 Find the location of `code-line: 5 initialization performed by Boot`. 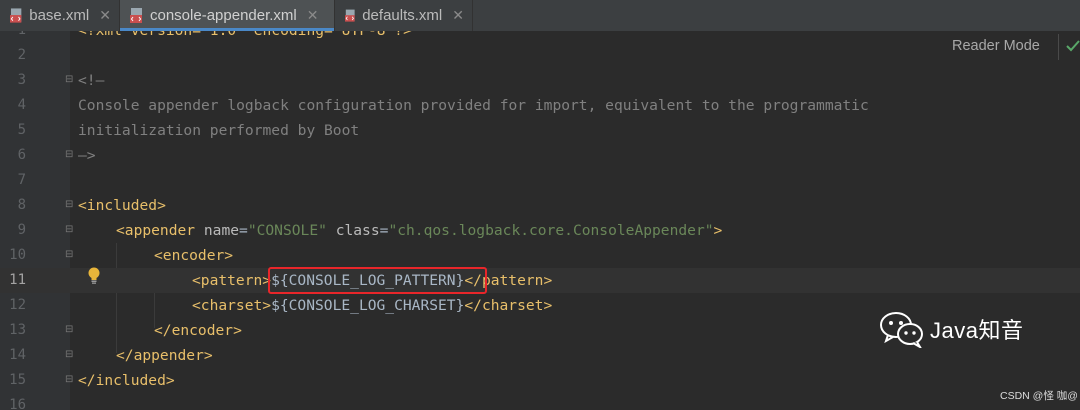

code-line: 5 initialization performed by Boot is located at coordinates (540, 130).